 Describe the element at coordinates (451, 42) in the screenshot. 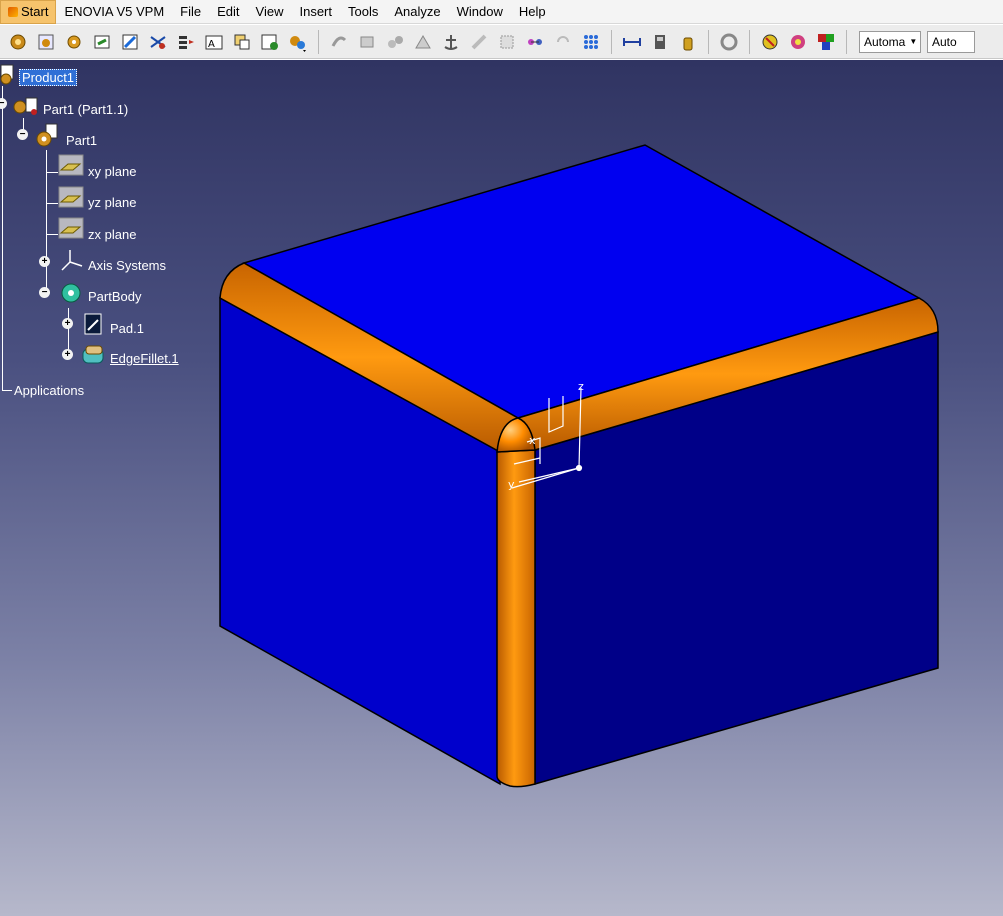

I see `fix-component-icon` at that location.